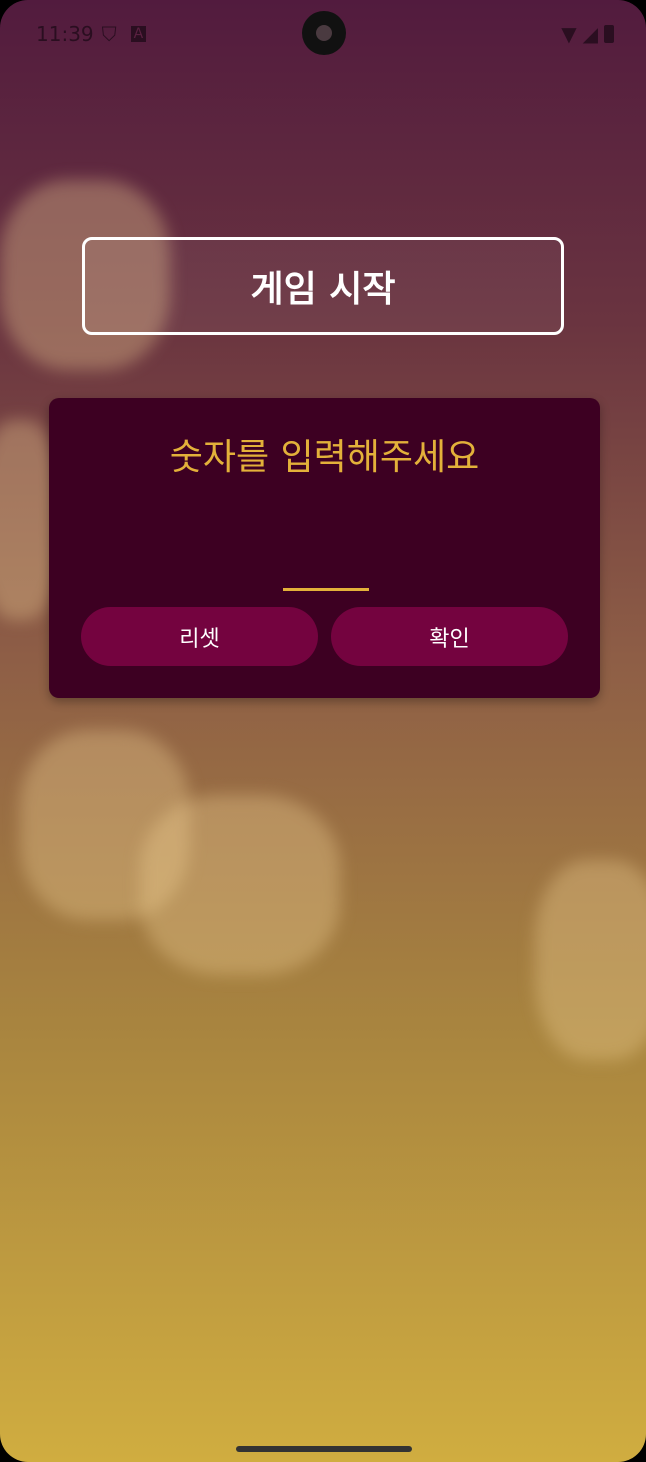 The image size is (646, 1462). What do you see at coordinates (324, 1449) in the screenshot?
I see `home-indicator` at bounding box center [324, 1449].